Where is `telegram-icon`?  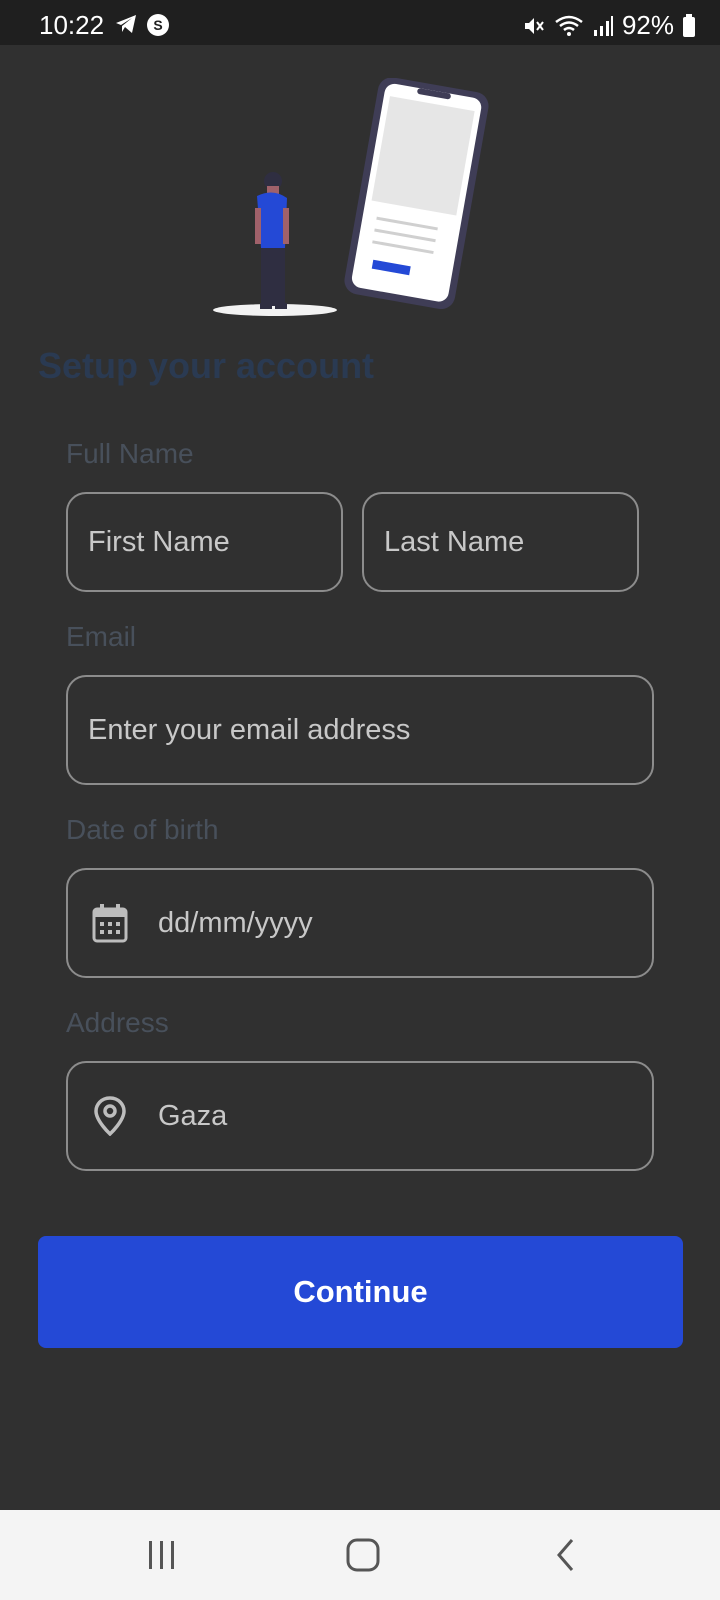 telegram-icon is located at coordinates (126, 24).